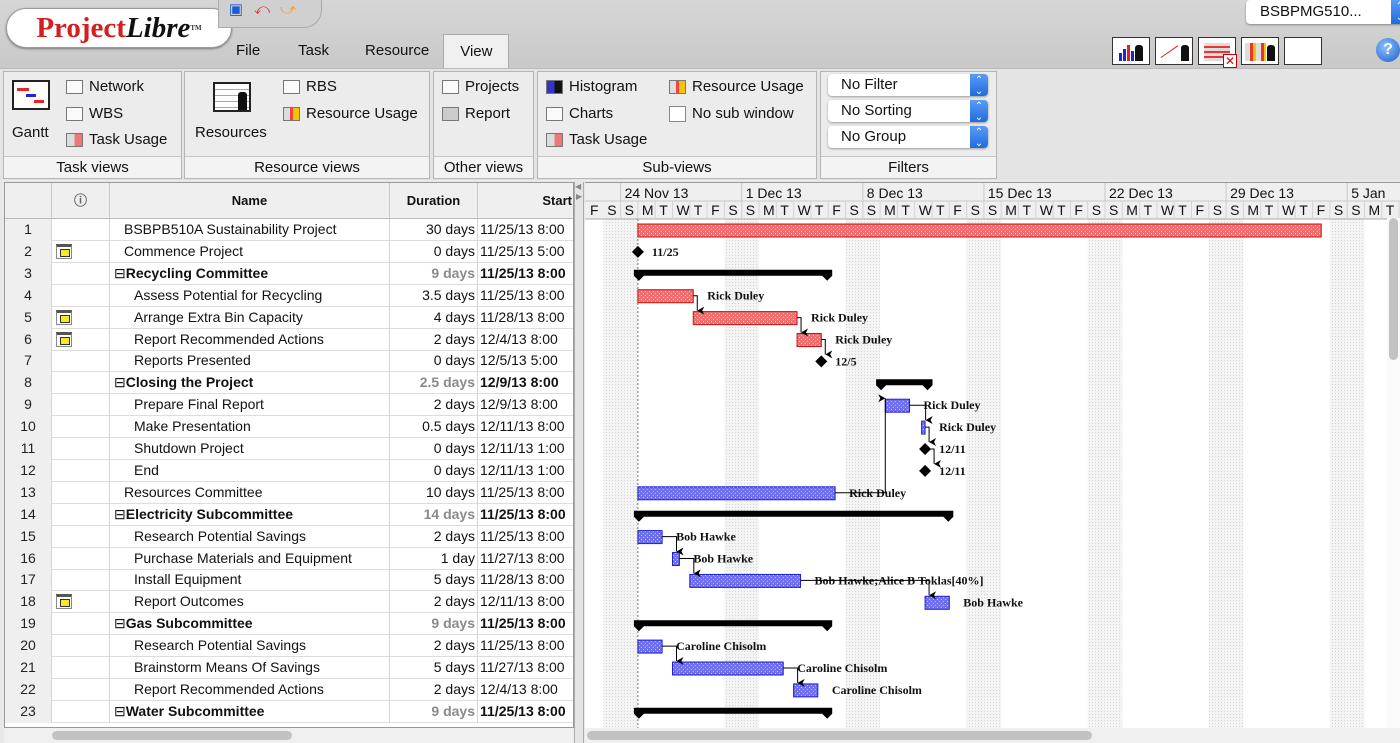 The image size is (1400, 743). I want to click on resources-button: Resources, so click(230, 111).